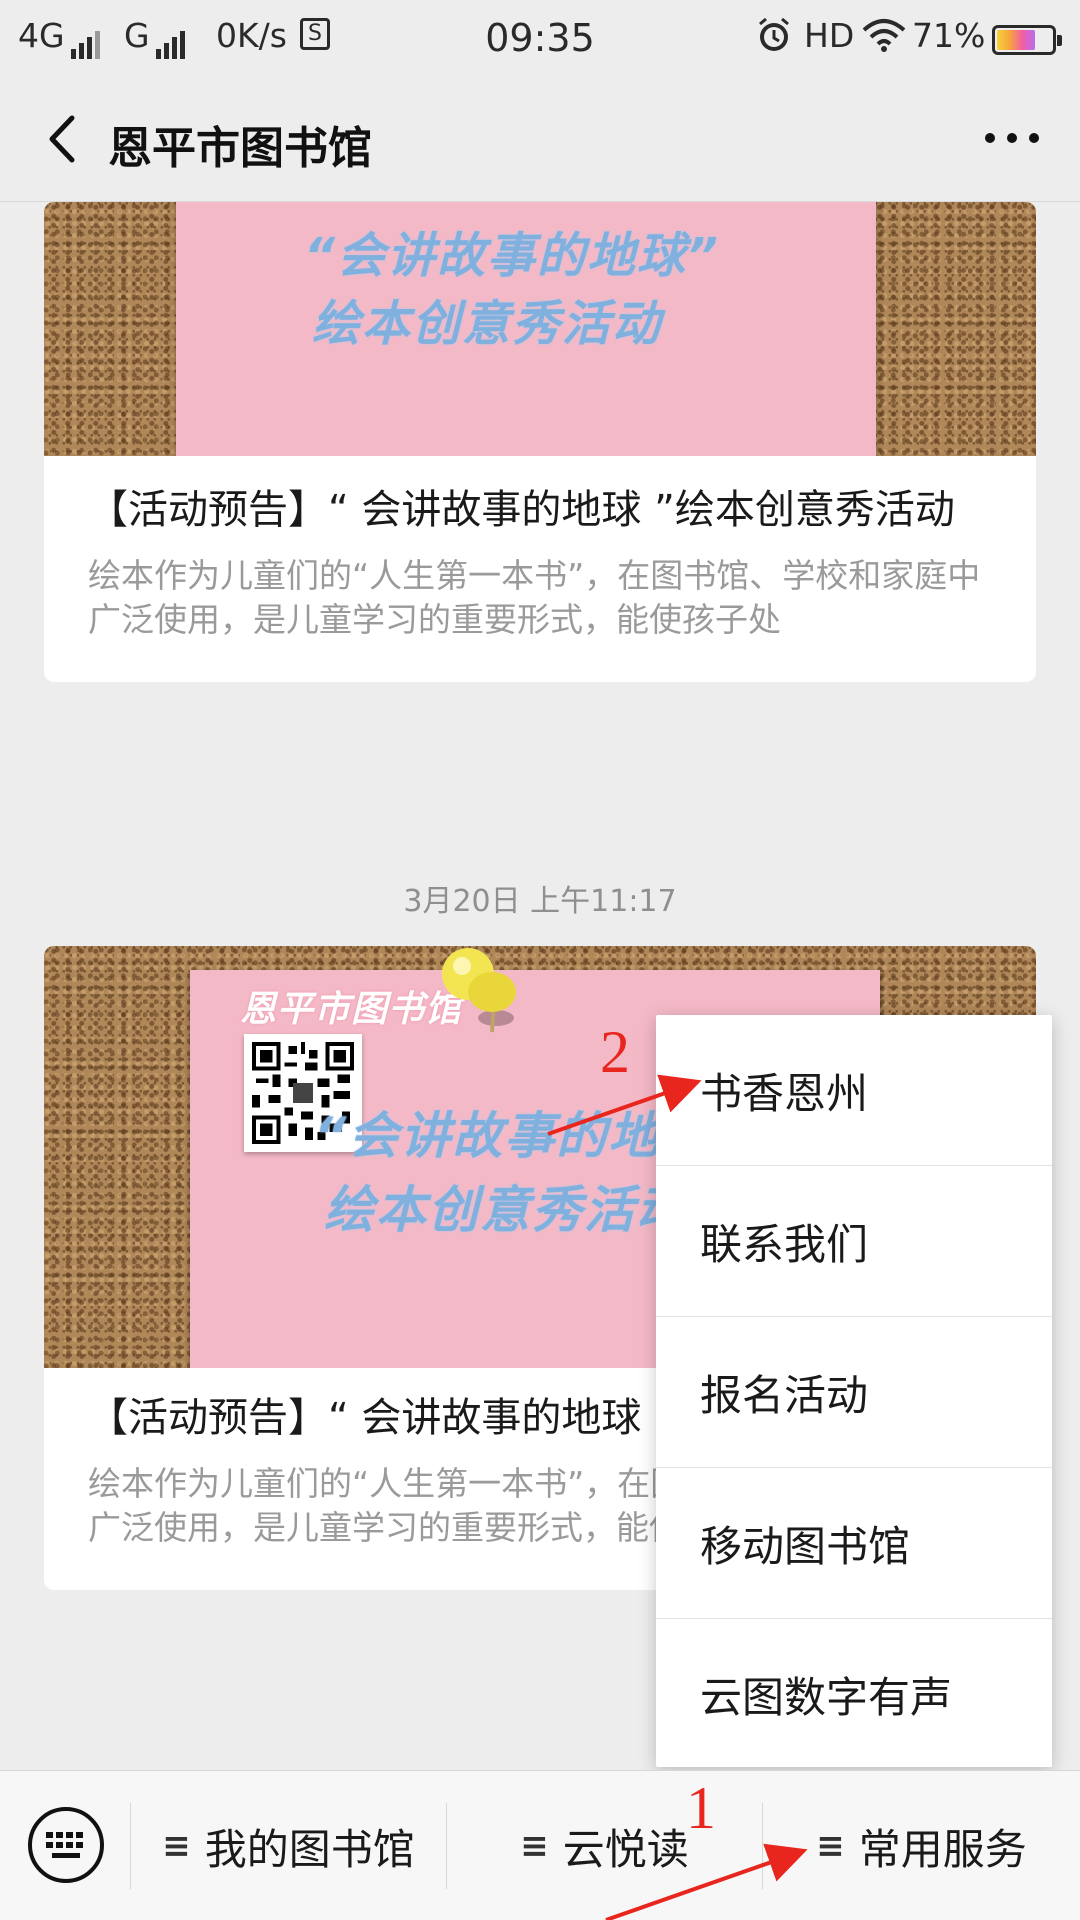  What do you see at coordinates (854, 1543) in the screenshot?
I see `menu-item-mobile-library: 移动图书馆` at bounding box center [854, 1543].